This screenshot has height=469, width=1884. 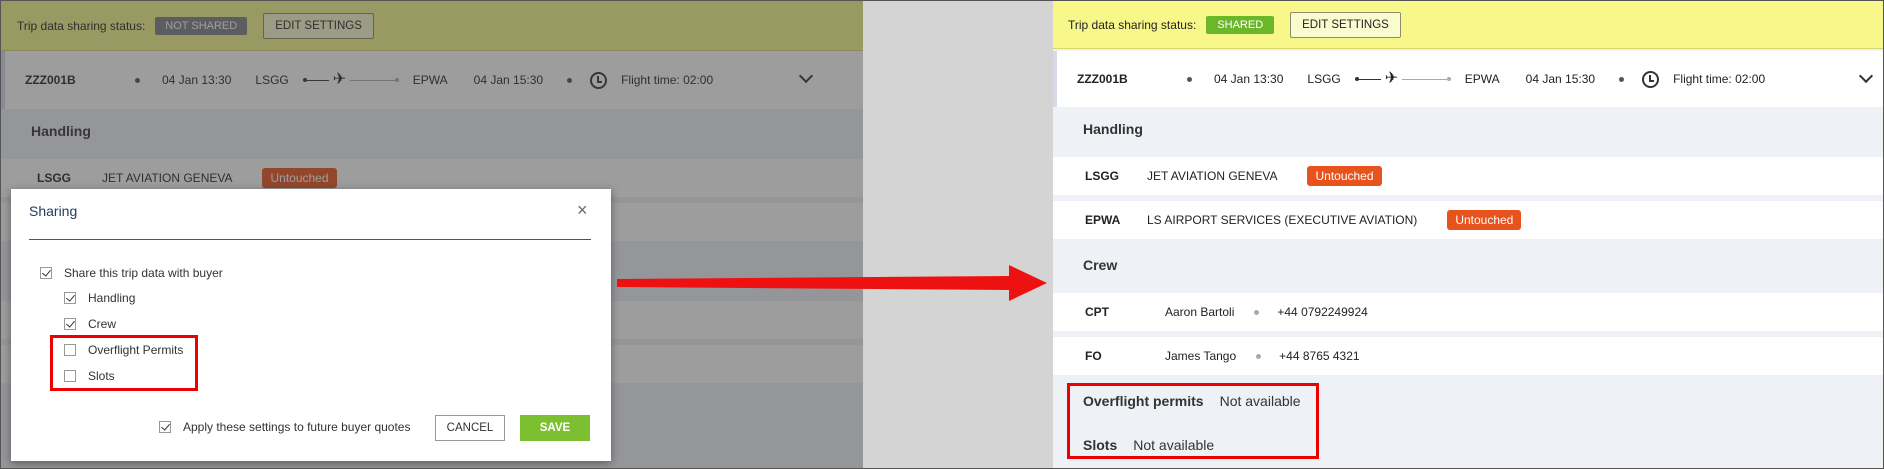 What do you see at coordinates (1097, 312) in the screenshot?
I see `crew-role: CPT` at bounding box center [1097, 312].